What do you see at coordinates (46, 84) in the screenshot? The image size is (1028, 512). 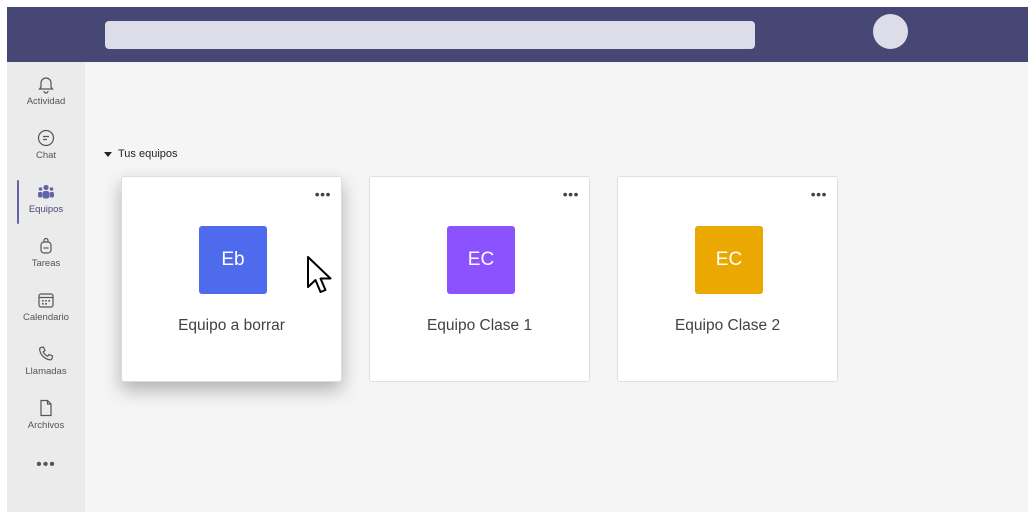 I see `bell-icon` at bounding box center [46, 84].